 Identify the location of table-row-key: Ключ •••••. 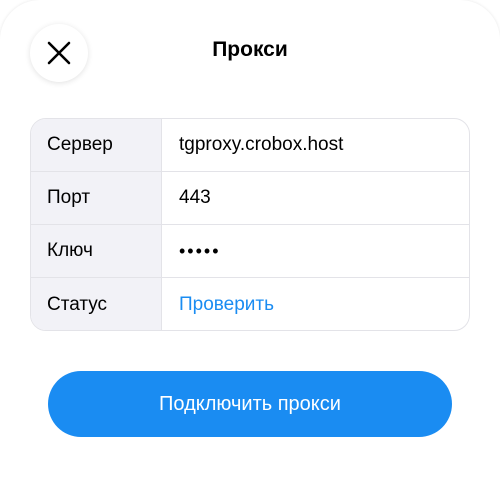
(250, 251).